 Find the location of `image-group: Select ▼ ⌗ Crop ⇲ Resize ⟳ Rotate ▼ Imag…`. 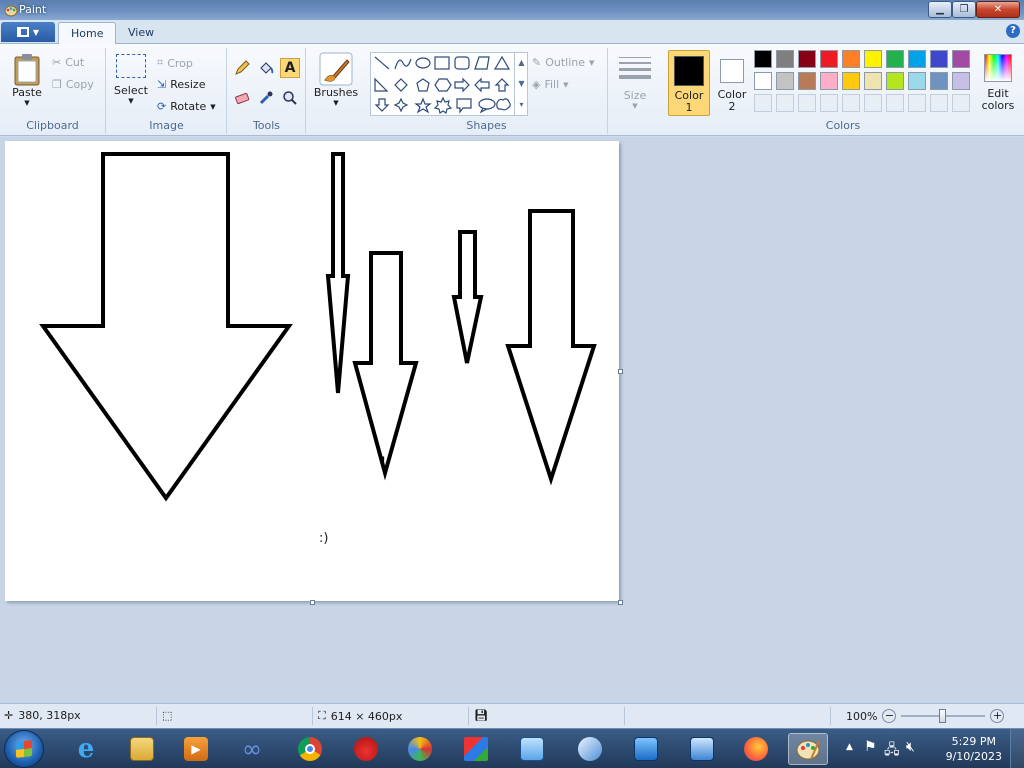

image-group: Select ▼ ⌗ Crop ⇲ Resize ⟳ Rotate ▼ Imag… is located at coordinates (167, 91).